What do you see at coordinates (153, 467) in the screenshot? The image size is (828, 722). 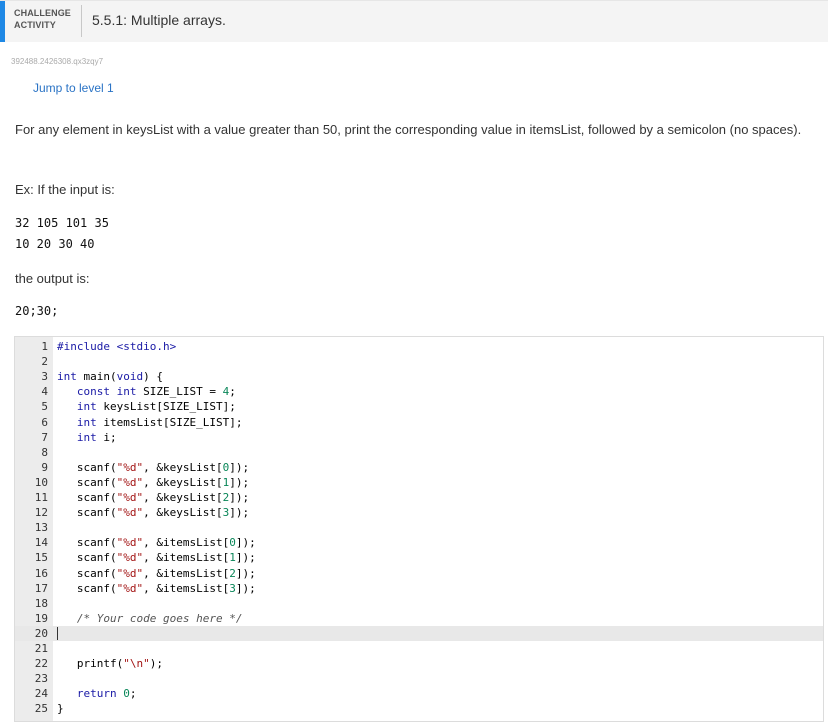 I see `code-text: scanf("%d", &keysList[0]);` at bounding box center [153, 467].